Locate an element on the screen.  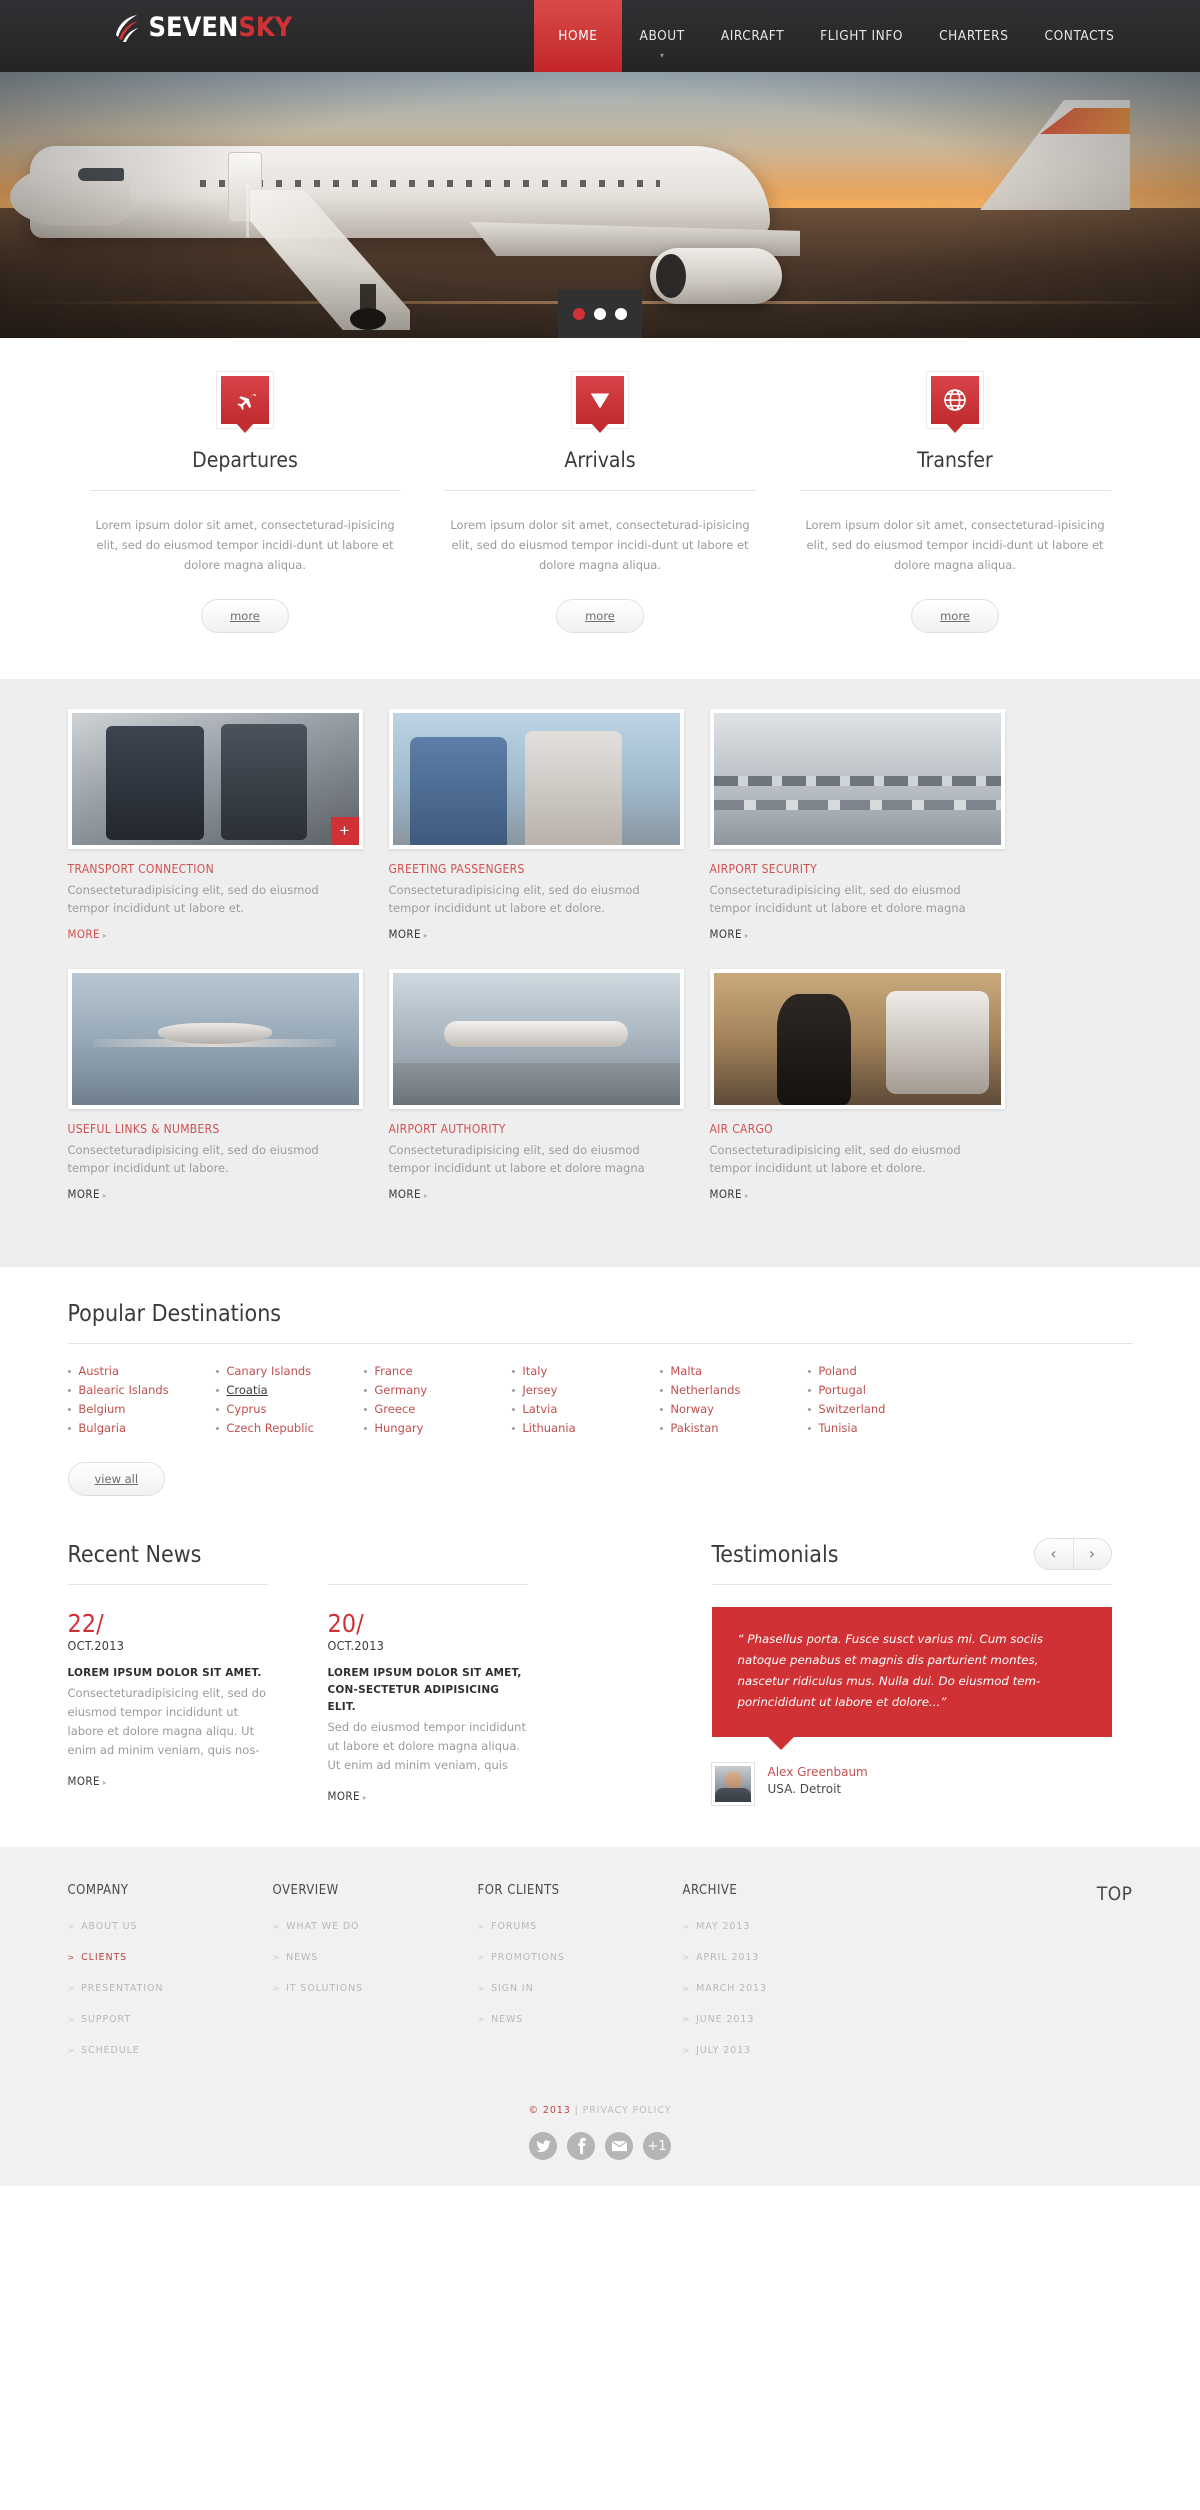
slider-pagination is located at coordinates (600, 314).